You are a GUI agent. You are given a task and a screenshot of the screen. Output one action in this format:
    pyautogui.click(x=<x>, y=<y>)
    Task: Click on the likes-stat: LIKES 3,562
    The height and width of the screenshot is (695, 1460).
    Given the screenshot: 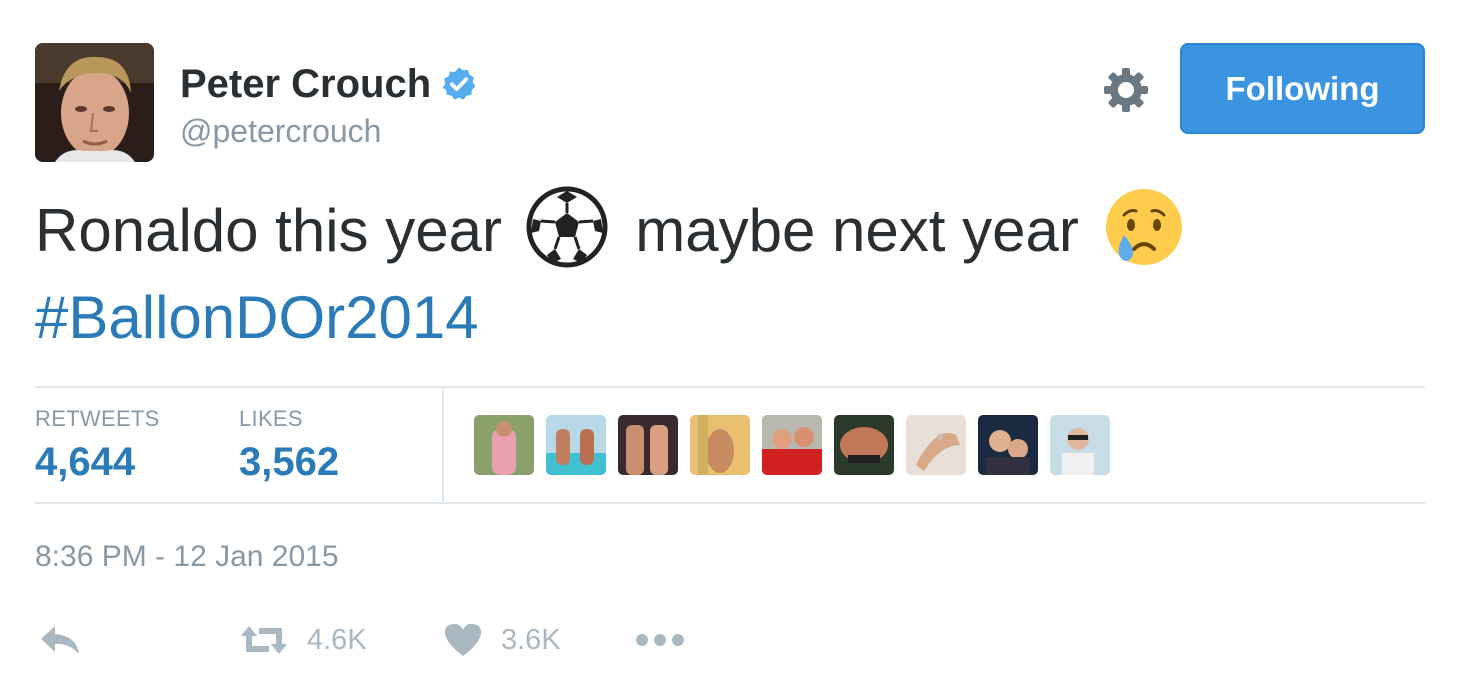 What is the action you would take?
    pyautogui.click(x=289, y=445)
    